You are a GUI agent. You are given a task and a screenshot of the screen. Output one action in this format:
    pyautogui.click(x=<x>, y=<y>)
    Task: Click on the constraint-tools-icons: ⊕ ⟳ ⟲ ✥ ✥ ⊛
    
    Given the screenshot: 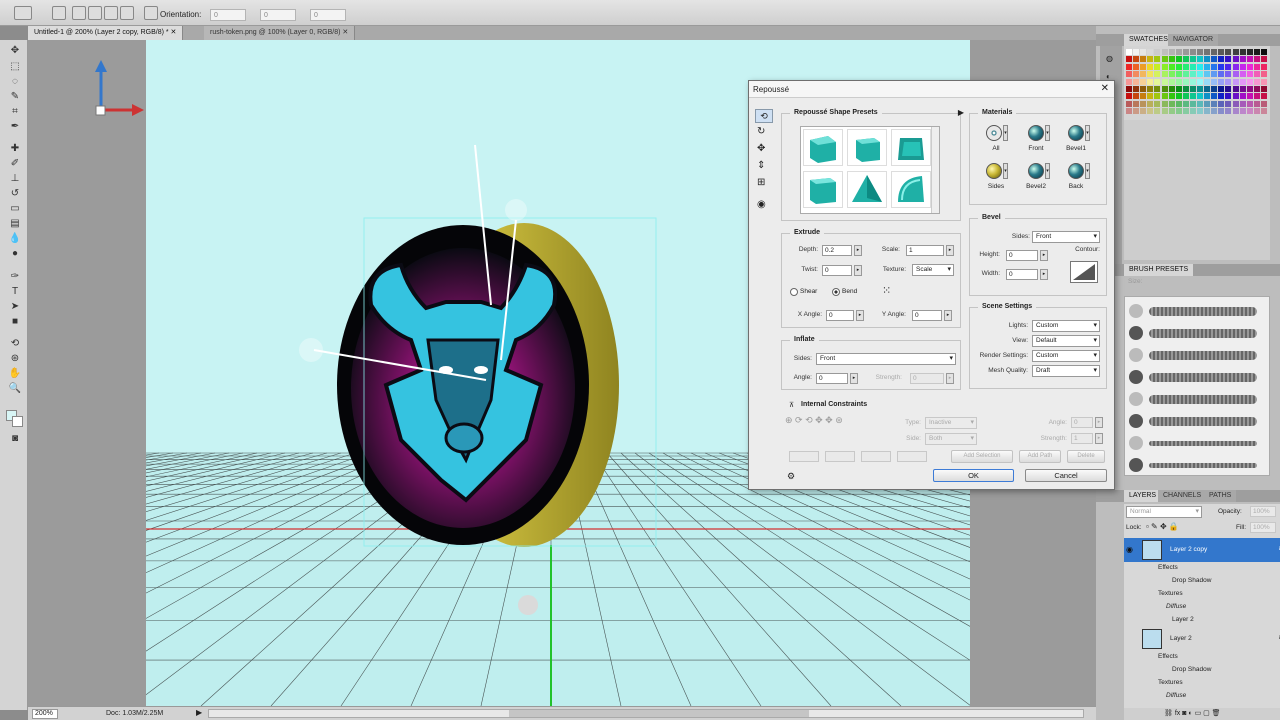 What is the action you would take?
    pyautogui.click(x=814, y=420)
    